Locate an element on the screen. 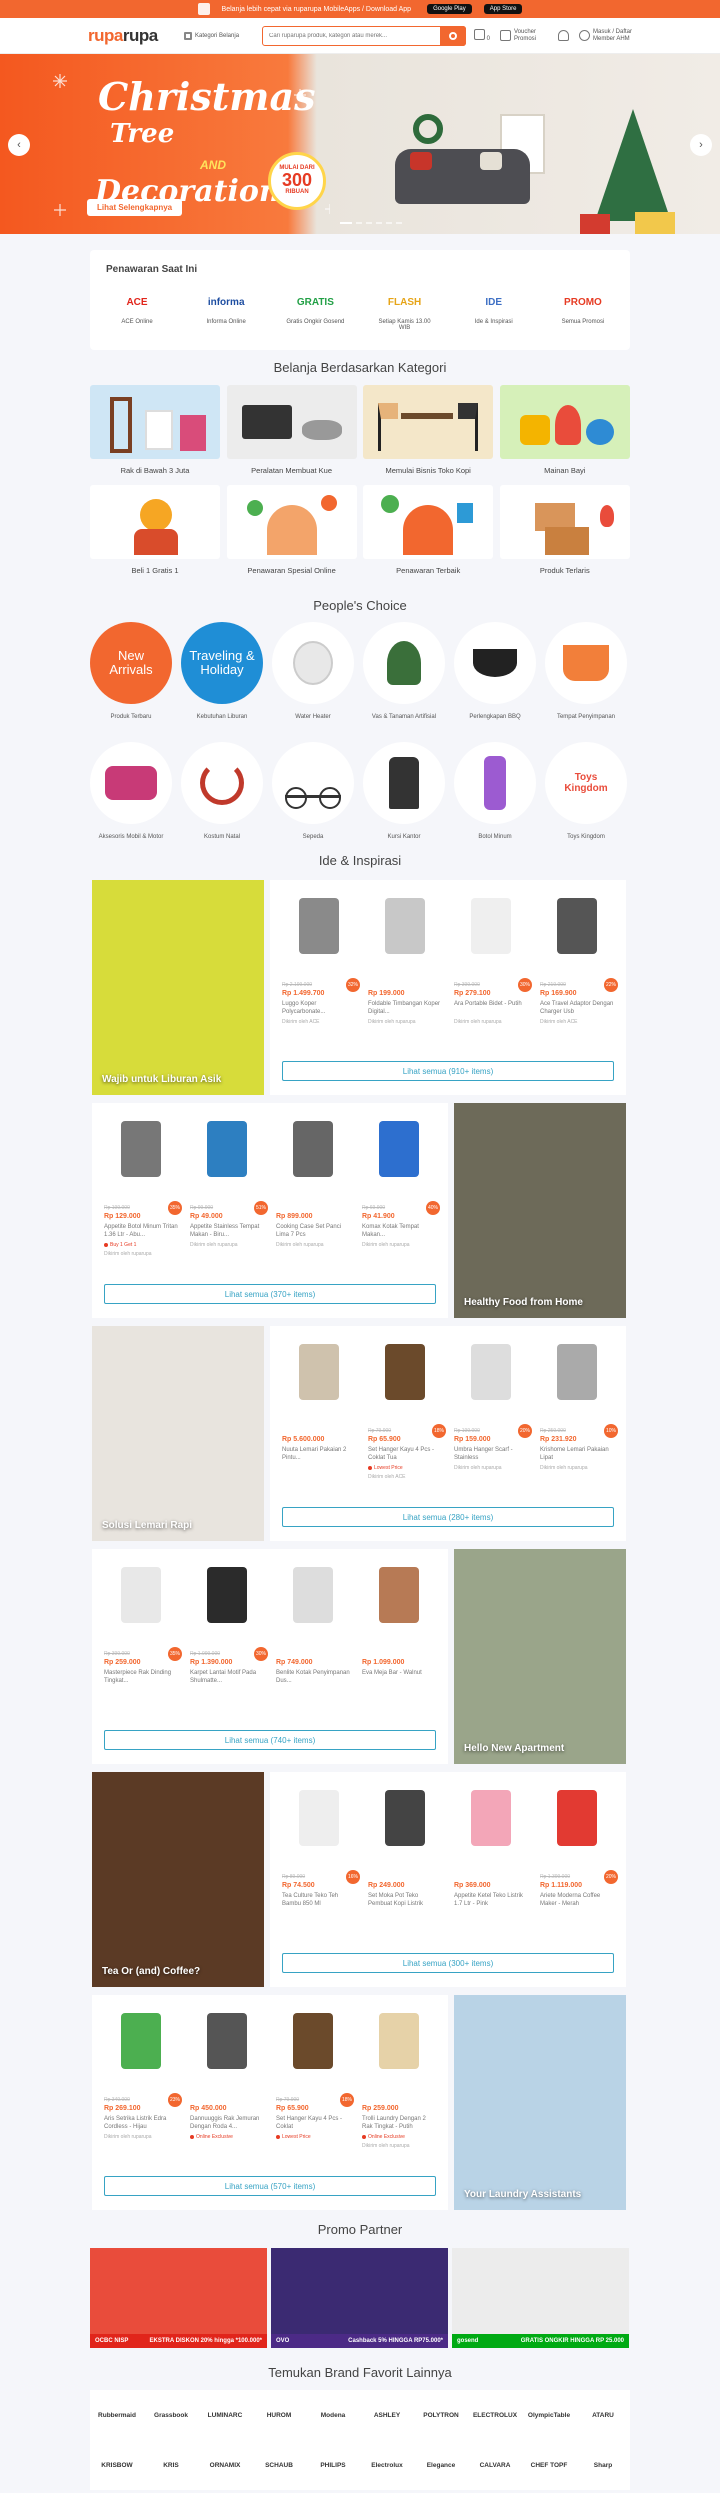 This screenshot has height=2493, width=720. category-card: Penawaran Spesial Online is located at coordinates (291, 533).